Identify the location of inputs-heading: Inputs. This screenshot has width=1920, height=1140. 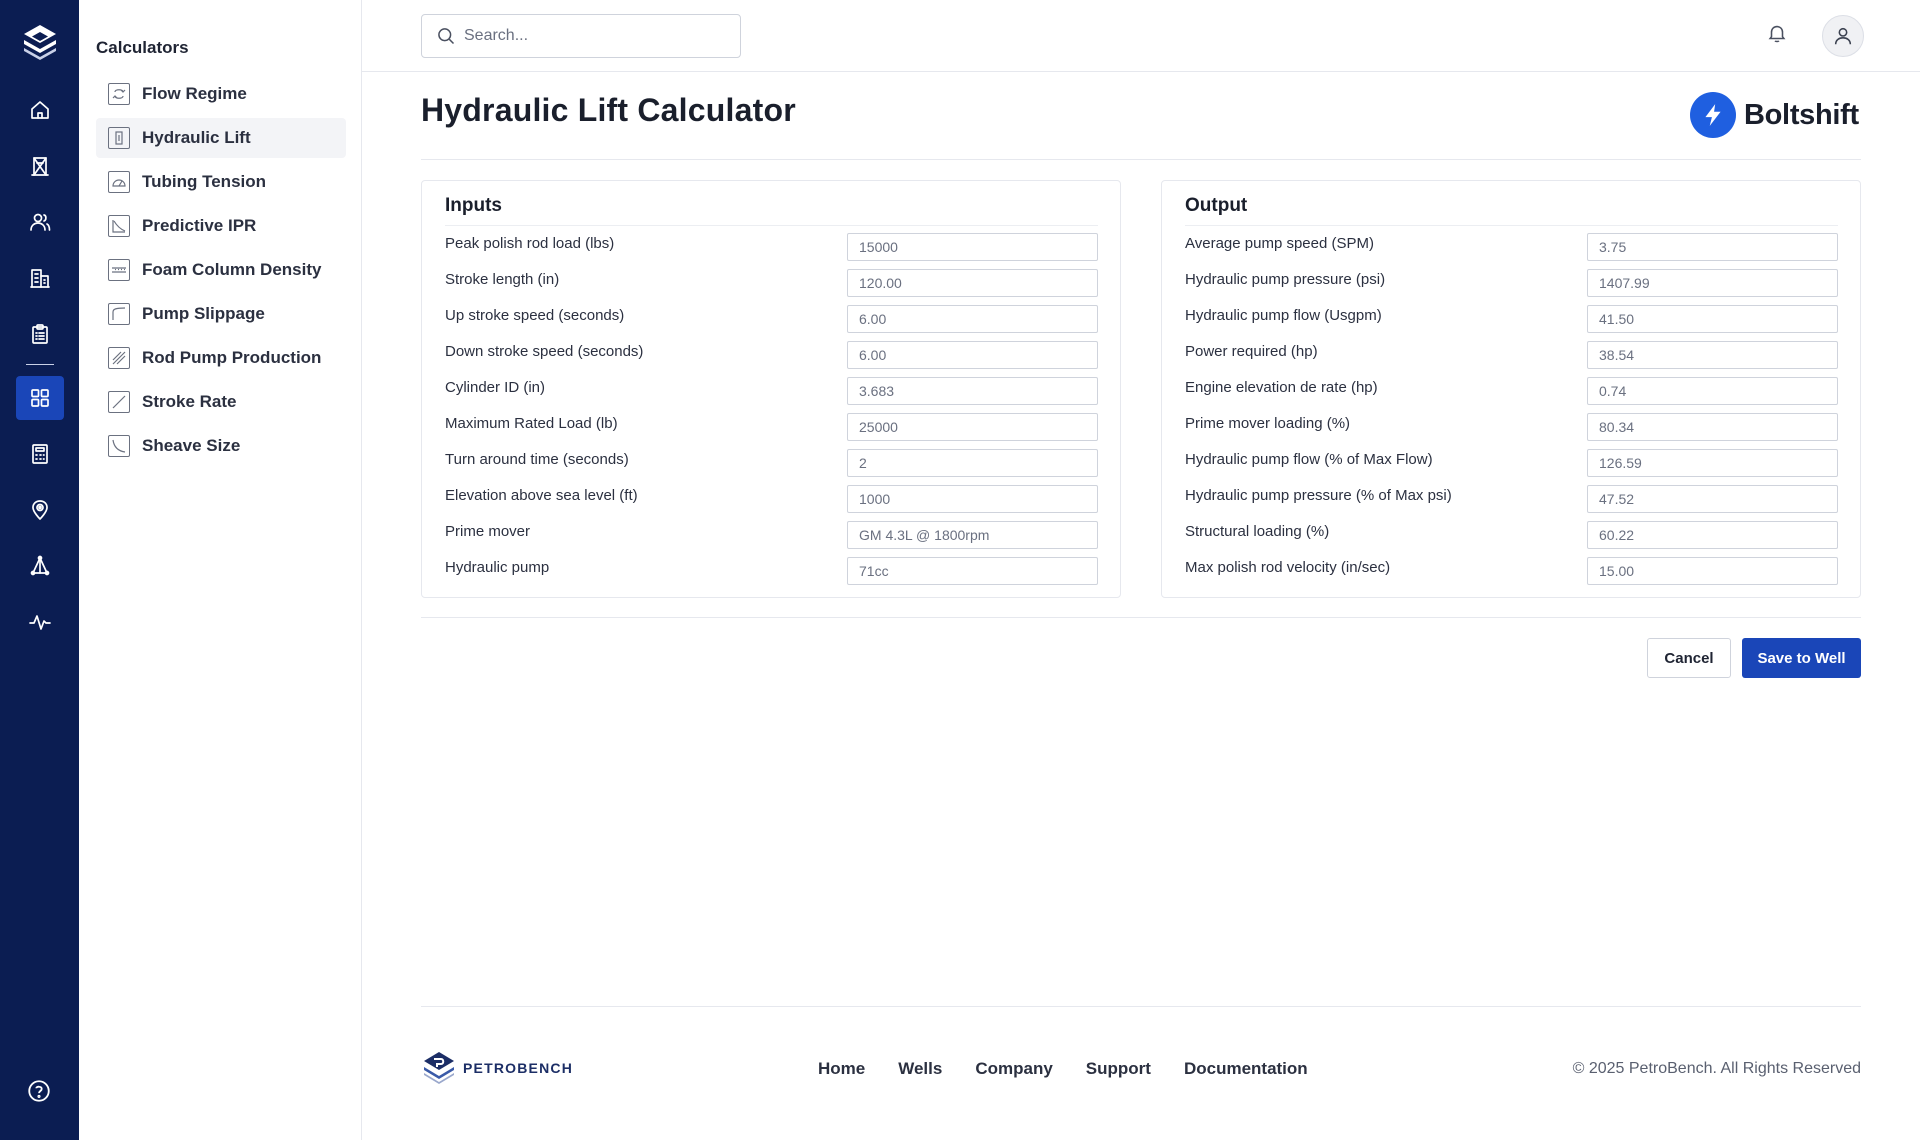
(473, 205).